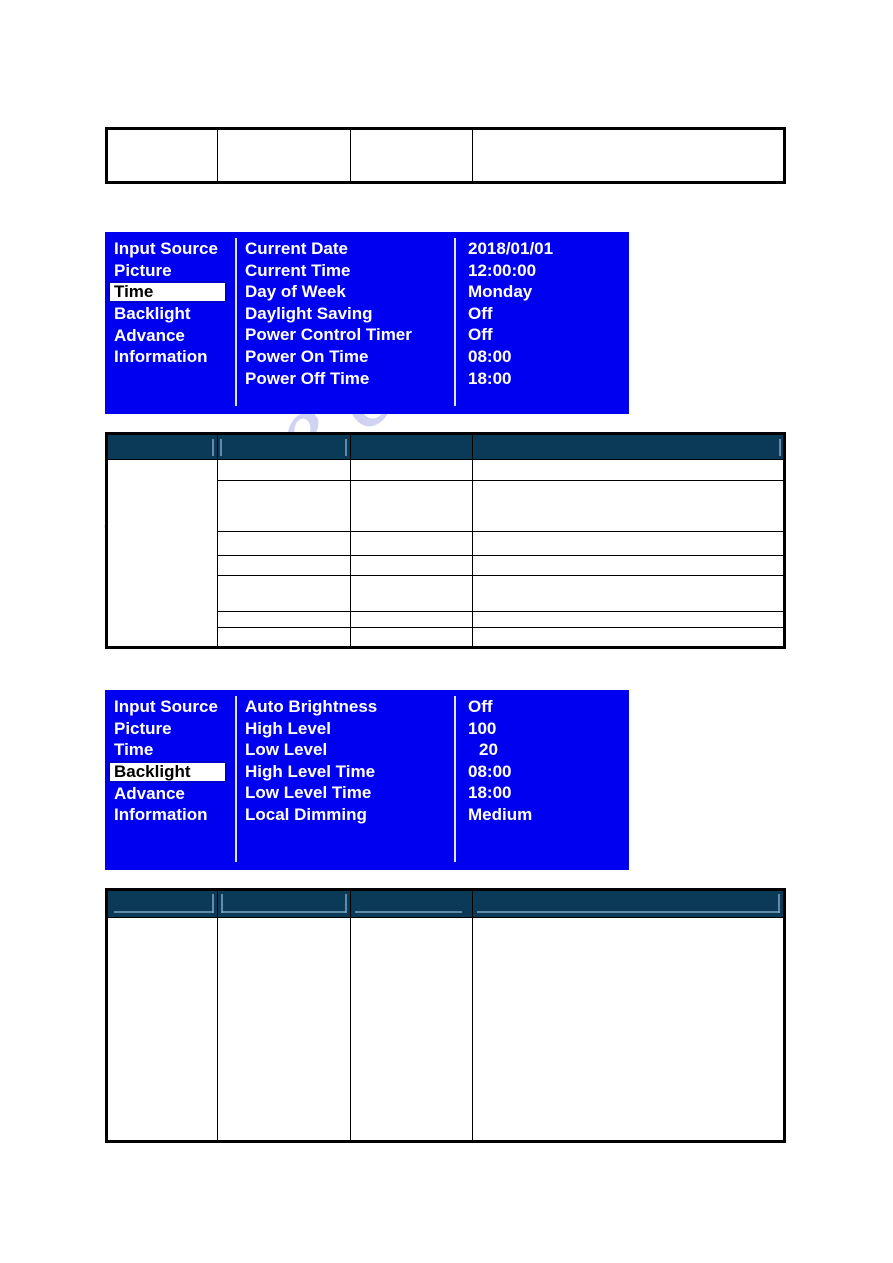 The width and height of the screenshot is (893, 1263). I want to click on time-menu-description-table, so click(445, 540).